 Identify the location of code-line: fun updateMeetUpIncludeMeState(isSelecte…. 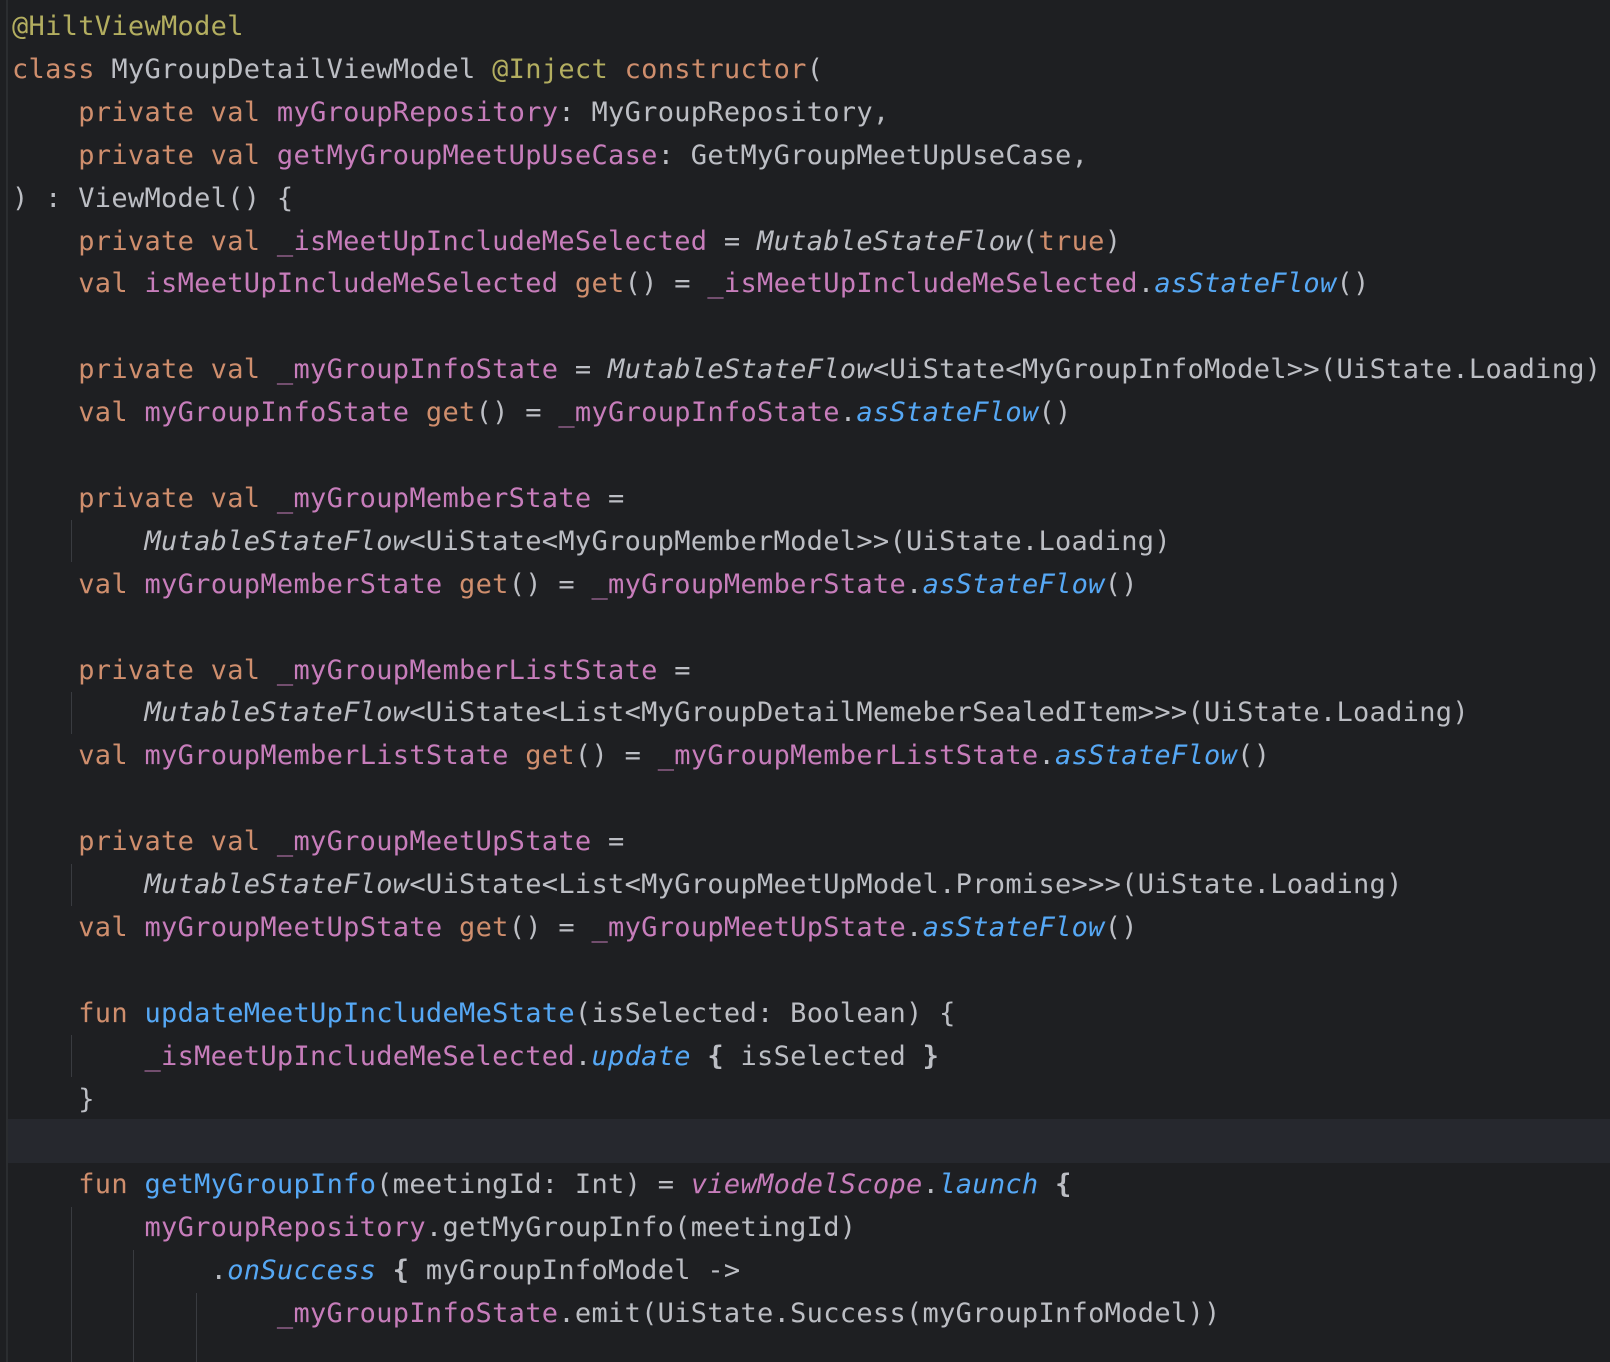
(484, 1014).